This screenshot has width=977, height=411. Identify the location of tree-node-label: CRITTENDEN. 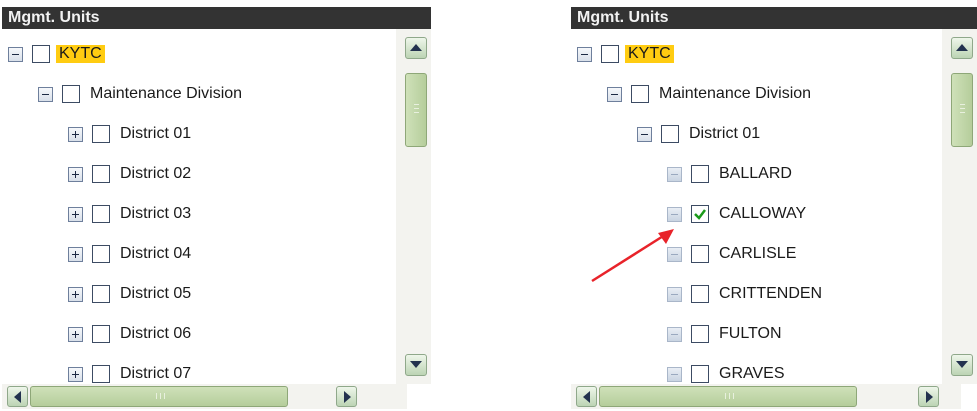
(770, 294).